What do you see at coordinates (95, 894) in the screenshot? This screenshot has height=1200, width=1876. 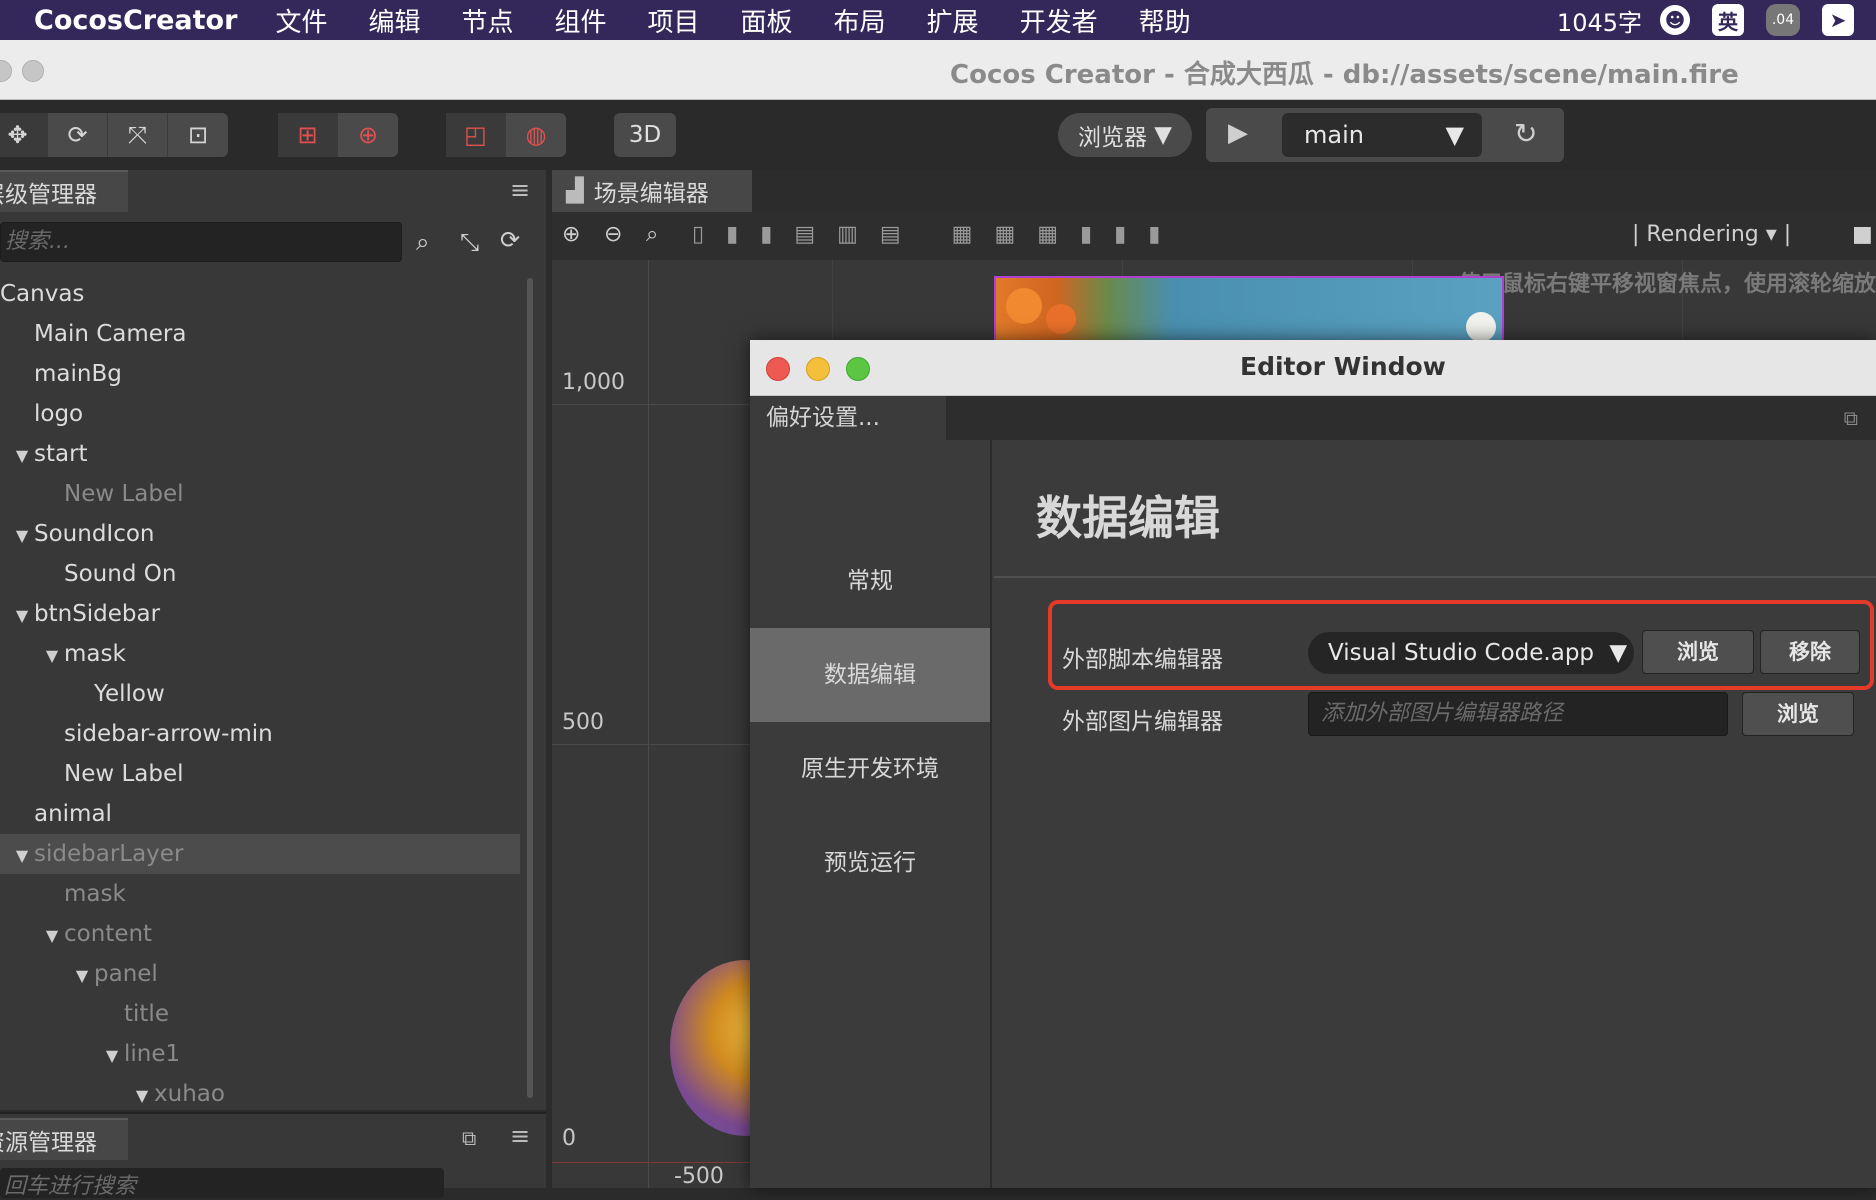 I see `tree-node-label: mask` at bounding box center [95, 894].